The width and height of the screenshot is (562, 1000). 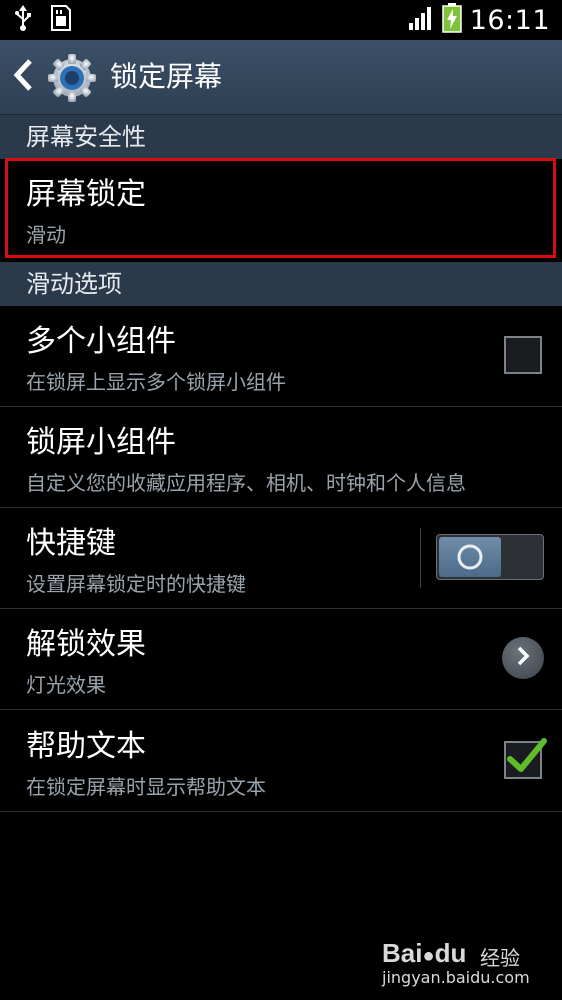 What do you see at coordinates (470, 557) in the screenshot?
I see `toggle-knob` at bounding box center [470, 557].